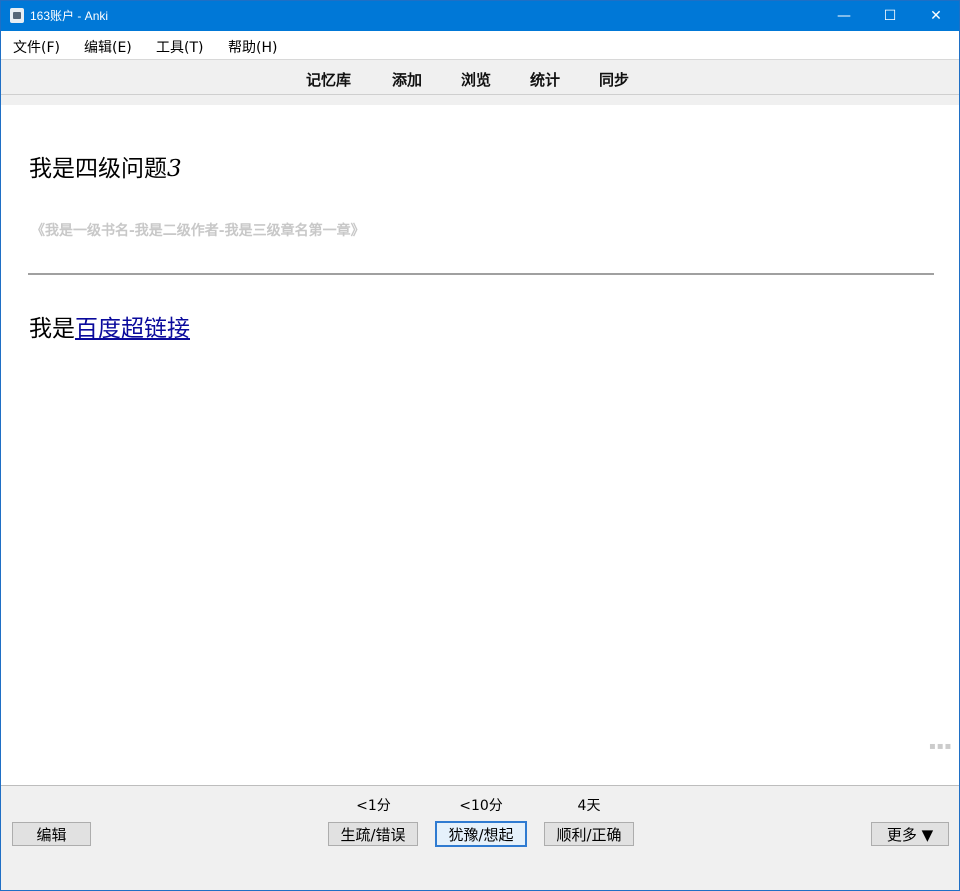 The height and width of the screenshot is (891, 960). What do you see at coordinates (910, 834) in the screenshot?
I see `more-button: 更多 ▼` at bounding box center [910, 834].